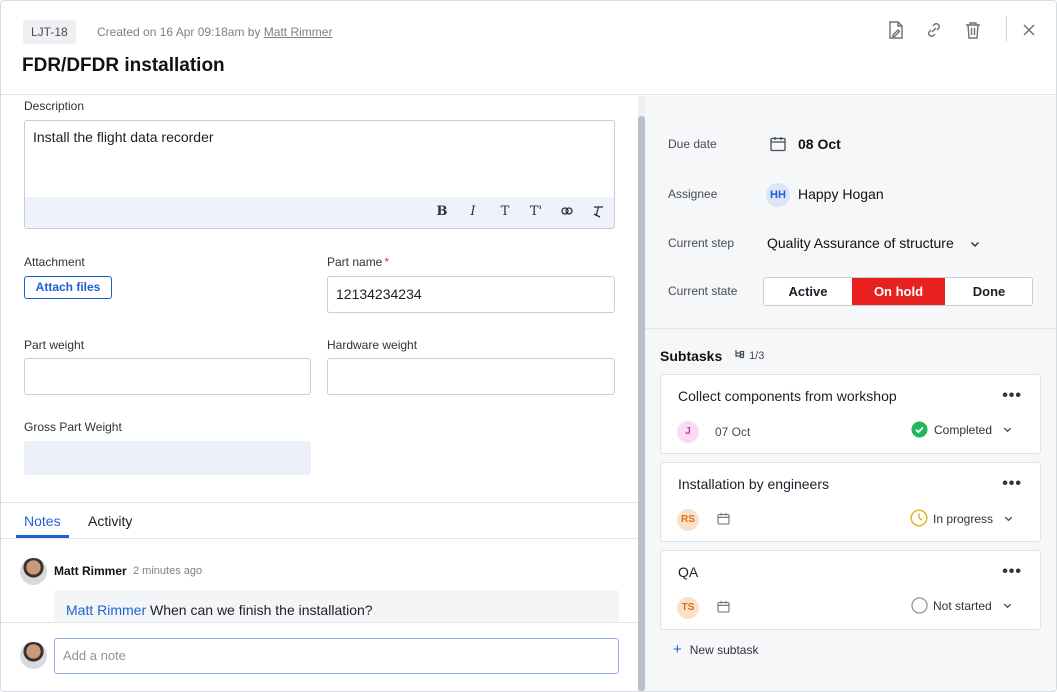  Describe the element at coordinates (724, 650) in the screenshot. I see `new-subtask-label: New subtask` at that location.